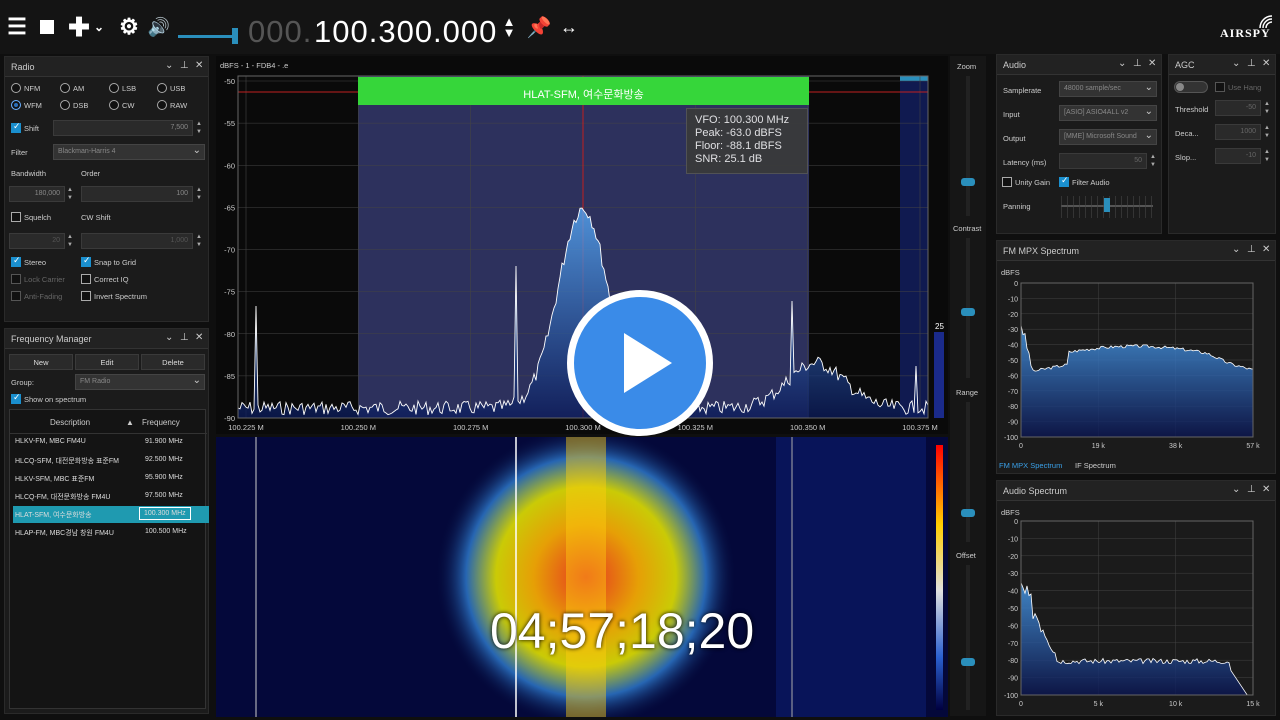  I want to click on mode-radio-am, so click(65, 88).